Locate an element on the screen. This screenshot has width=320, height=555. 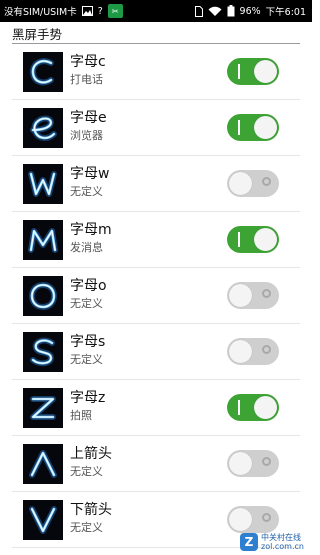
gesture-c-icon is located at coordinates (43, 72).